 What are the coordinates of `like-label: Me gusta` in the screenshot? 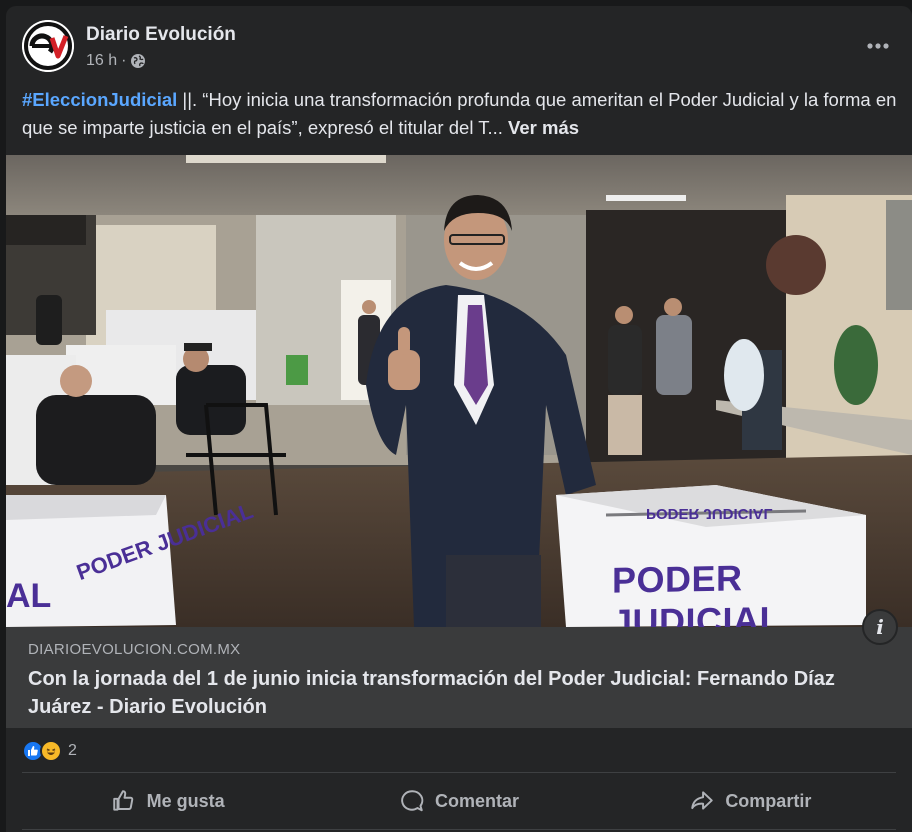 It's located at (185, 800).